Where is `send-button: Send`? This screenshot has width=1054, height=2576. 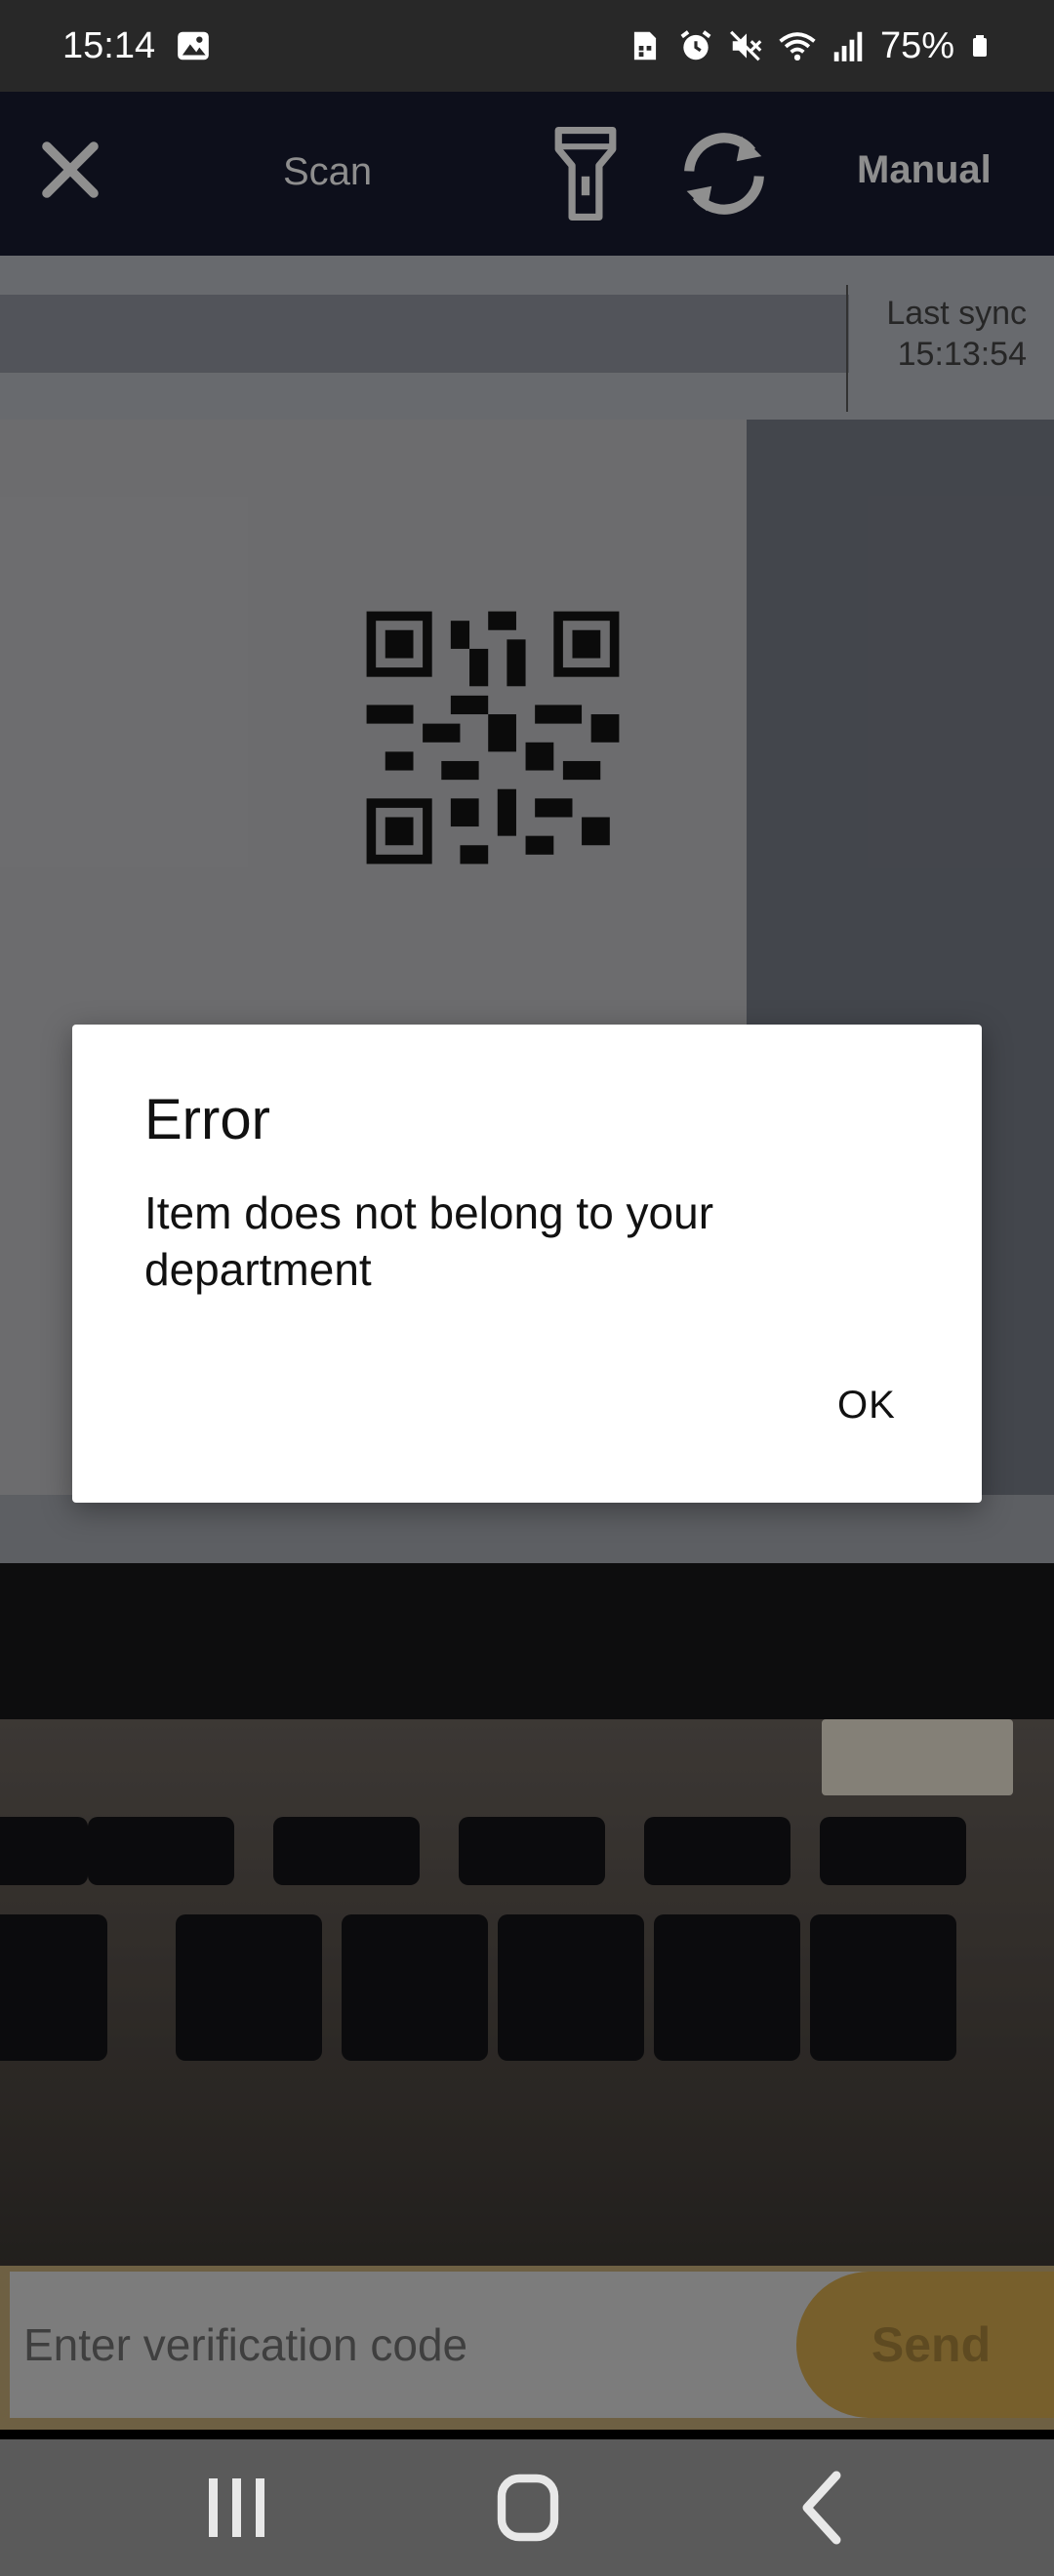
send-button: Send is located at coordinates (925, 2345).